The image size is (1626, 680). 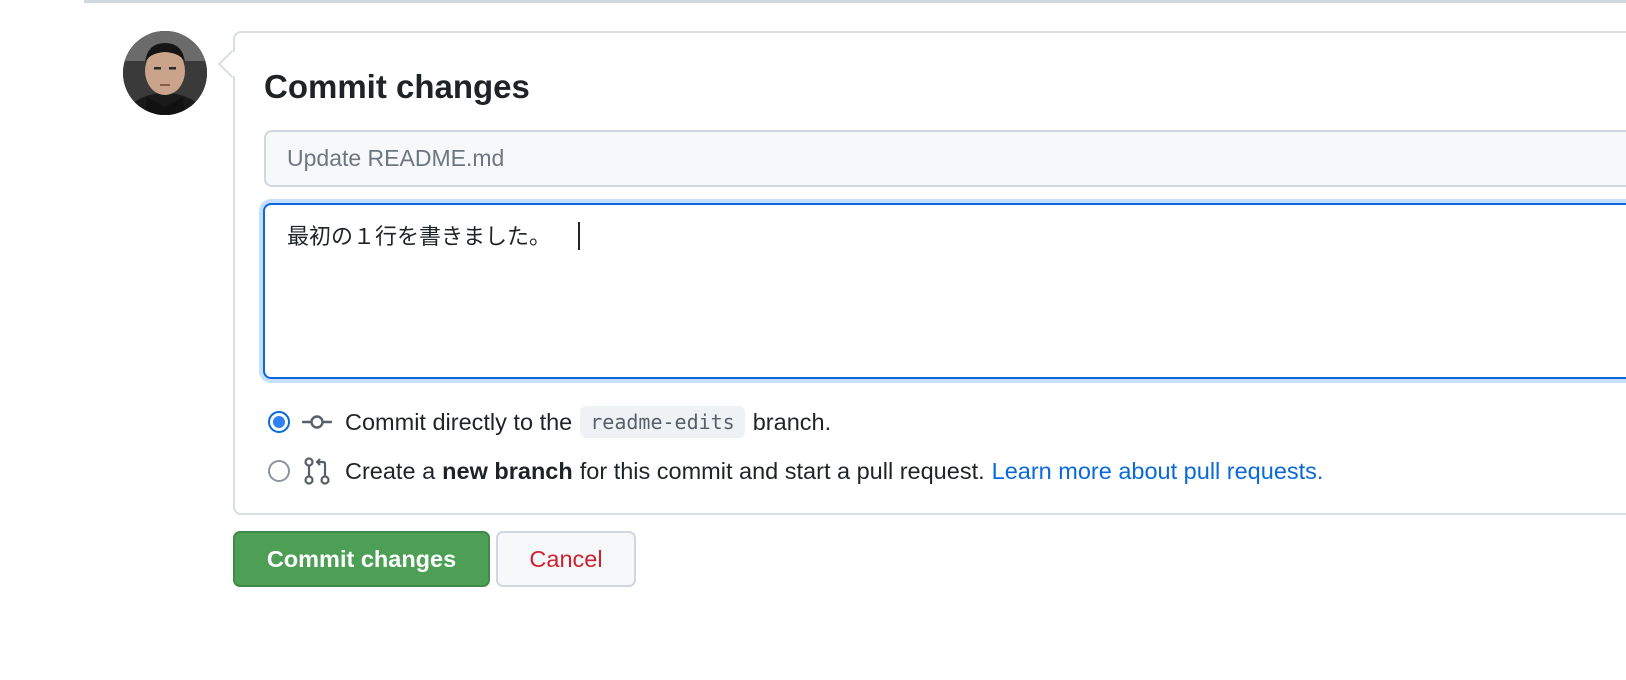 I want to click on commit-direct-text: Commit directly to the, so click(x=459, y=421).